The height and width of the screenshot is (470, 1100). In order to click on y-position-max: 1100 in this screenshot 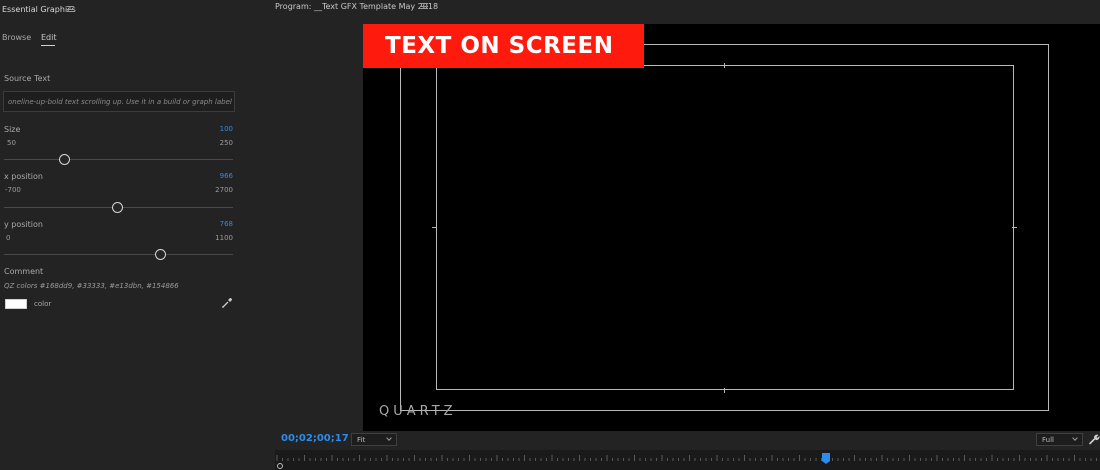, I will do `click(224, 238)`.